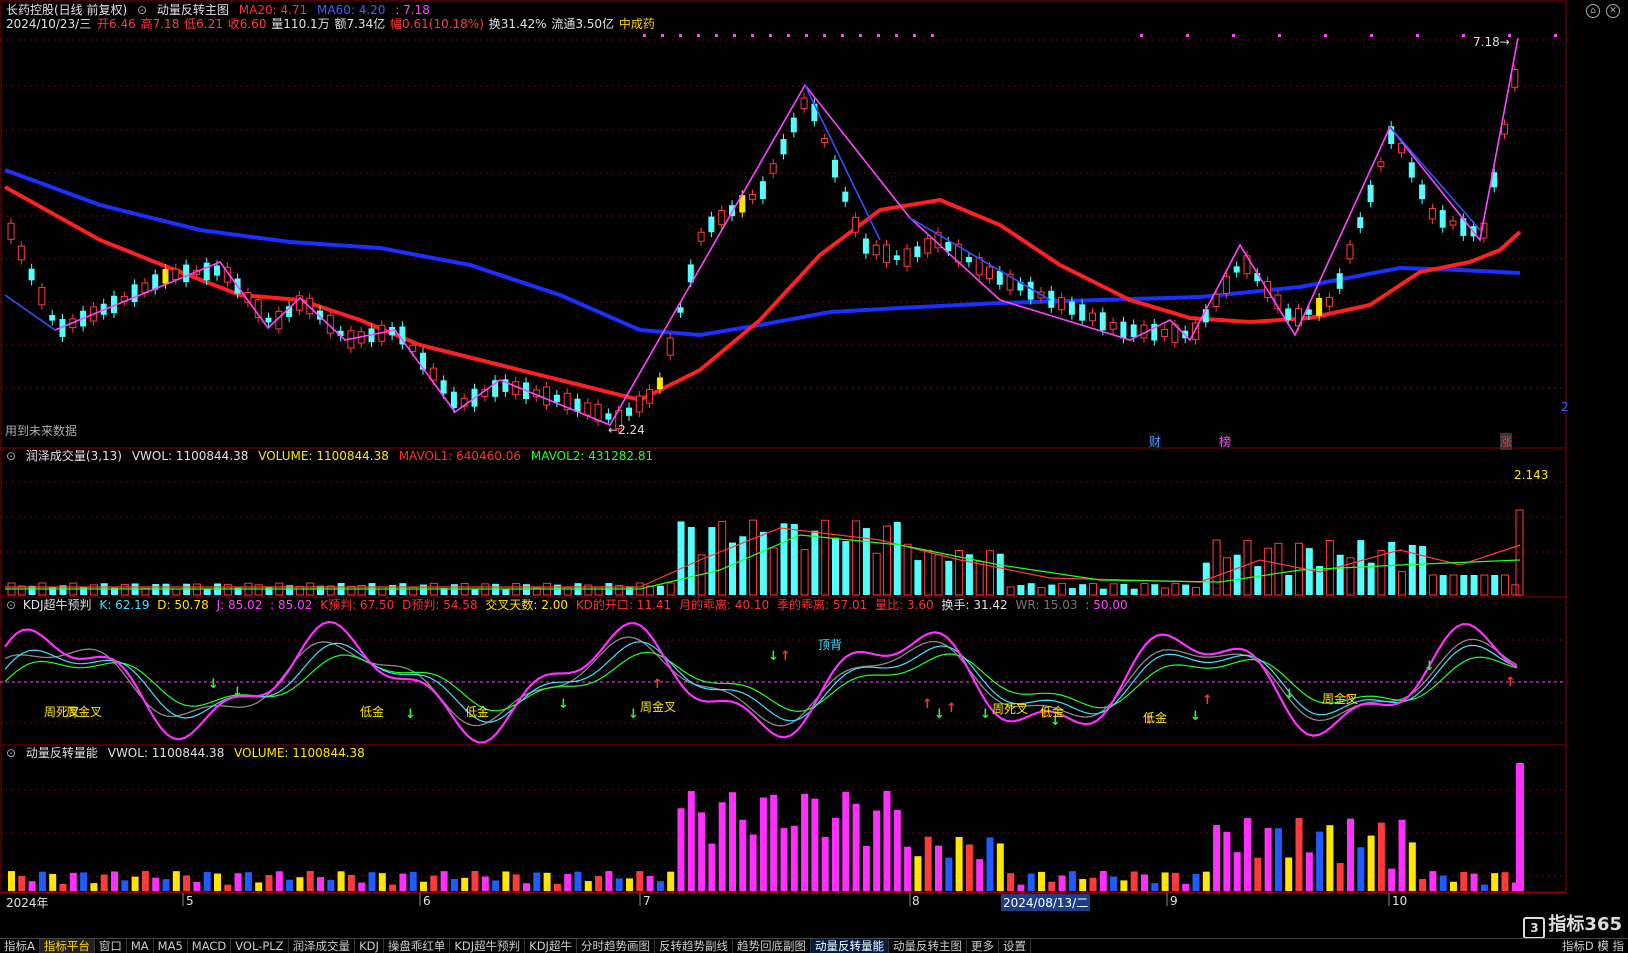 This screenshot has width=1628, height=953. What do you see at coordinates (1593, 11) in the screenshot?
I see `restore-icon: ⌂` at bounding box center [1593, 11].